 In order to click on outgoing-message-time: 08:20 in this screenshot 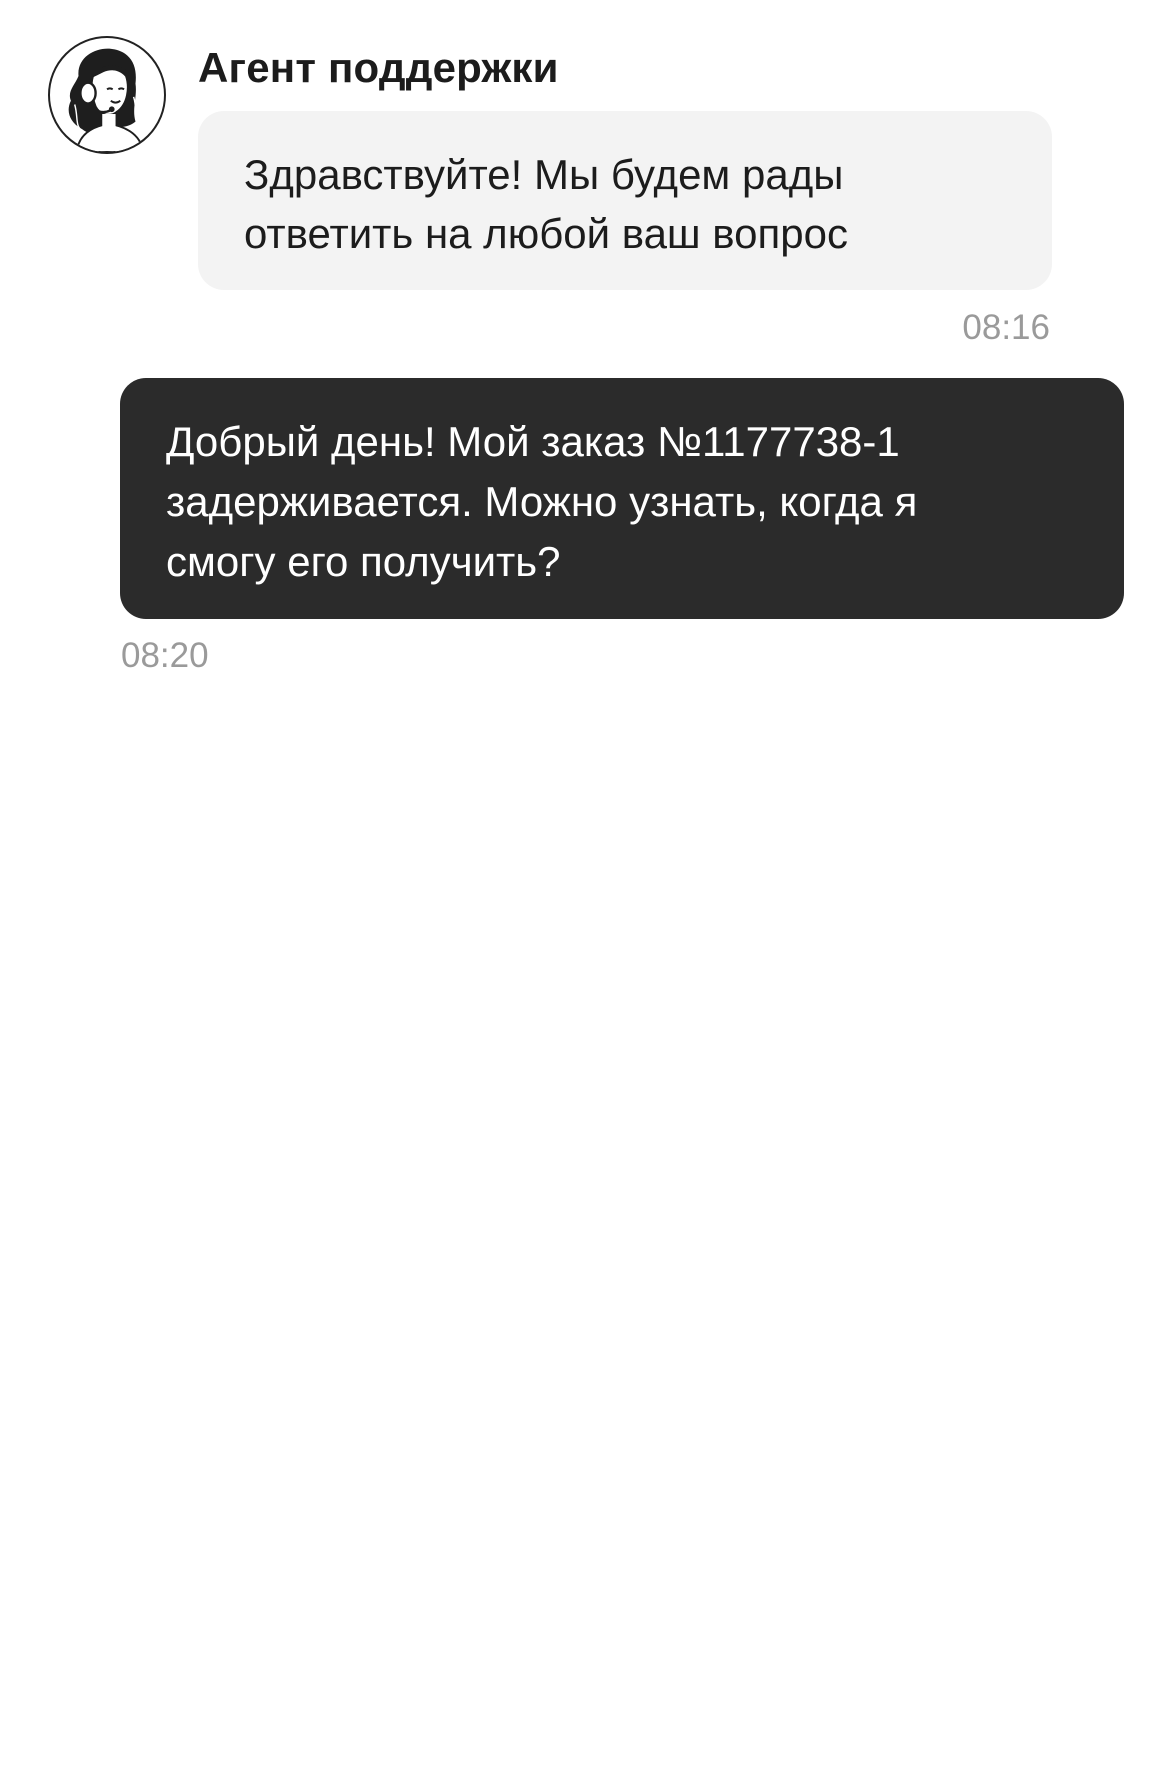, I will do `click(165, 655)`.